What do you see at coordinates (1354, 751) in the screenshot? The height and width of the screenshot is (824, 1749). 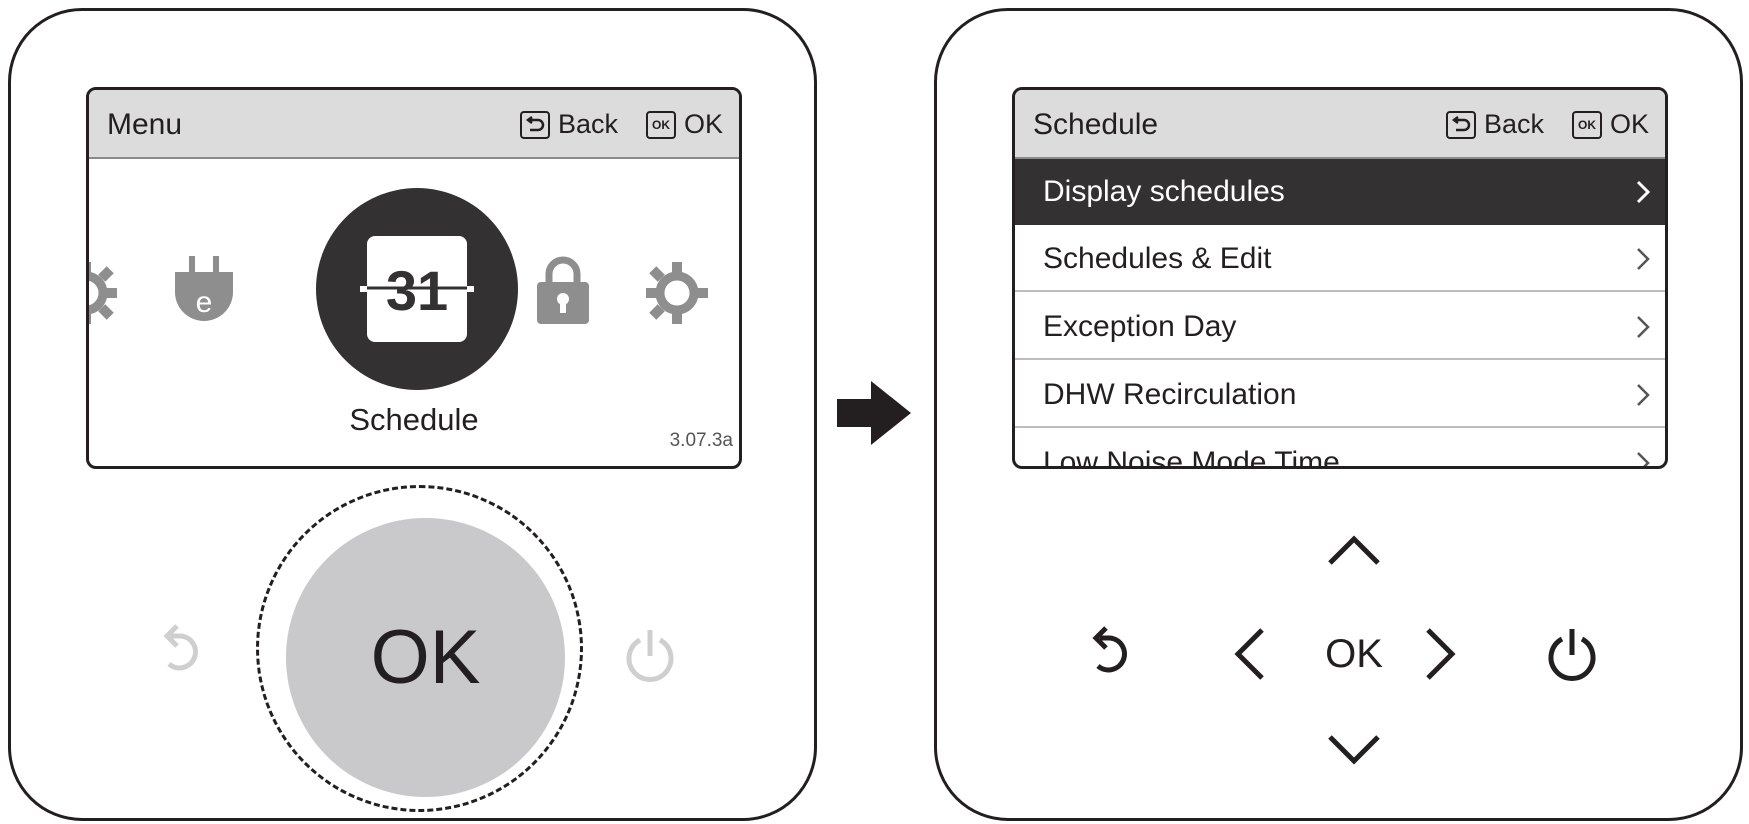 I see `down-icon` at bounding box center [1354, 751].